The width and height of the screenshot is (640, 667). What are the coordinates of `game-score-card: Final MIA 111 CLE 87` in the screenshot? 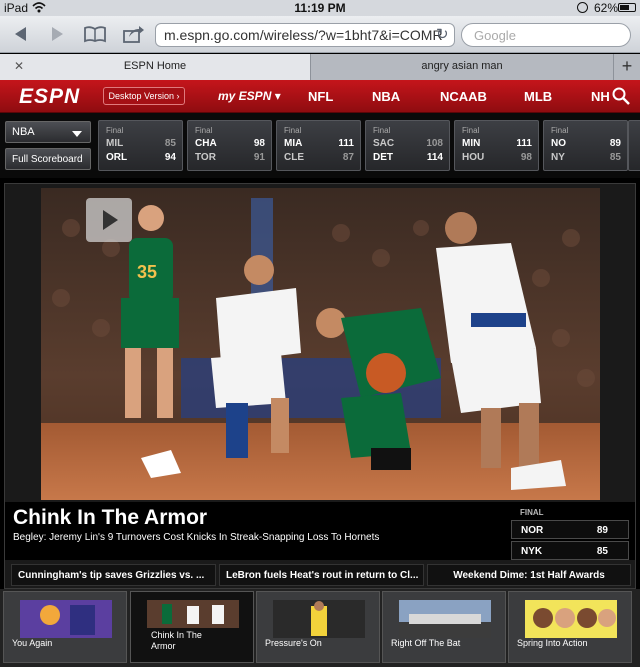 It's located at (318, 145).